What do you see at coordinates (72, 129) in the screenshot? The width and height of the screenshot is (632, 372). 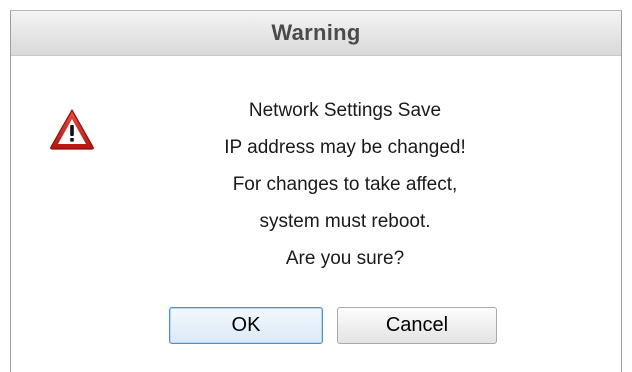 I see `warning-triangle-icon` at bounding box center [72, 129].